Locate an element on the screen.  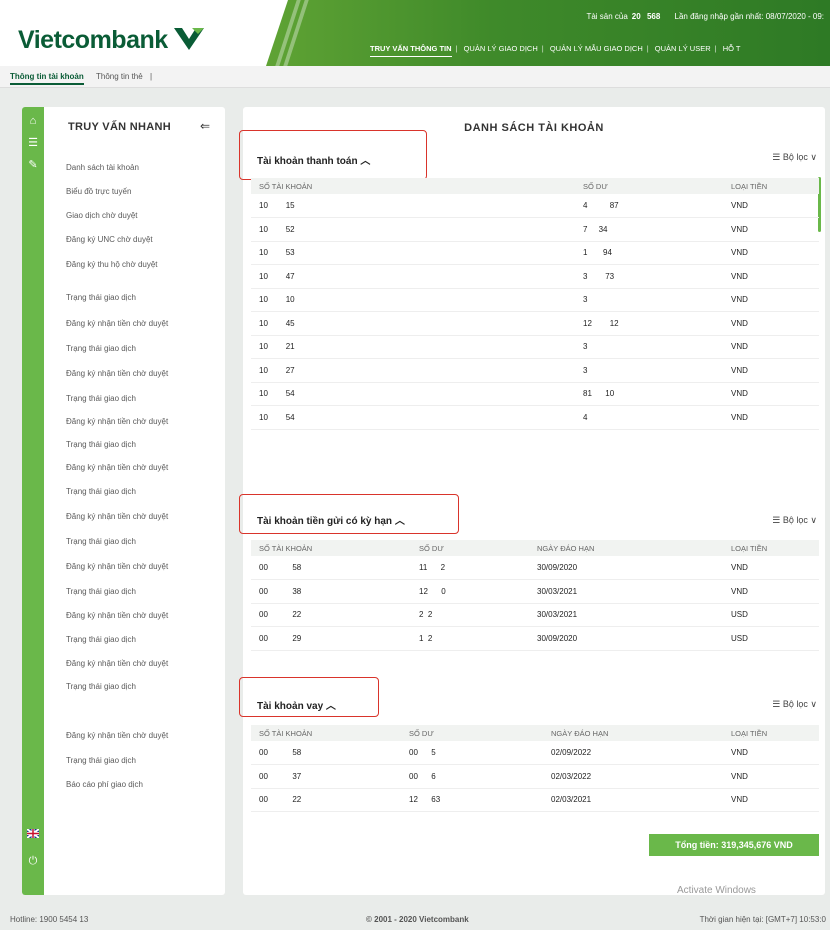
total-amount-badge: Tổng tiền: 319,345,676 VND is located at coordinates (734, 845).